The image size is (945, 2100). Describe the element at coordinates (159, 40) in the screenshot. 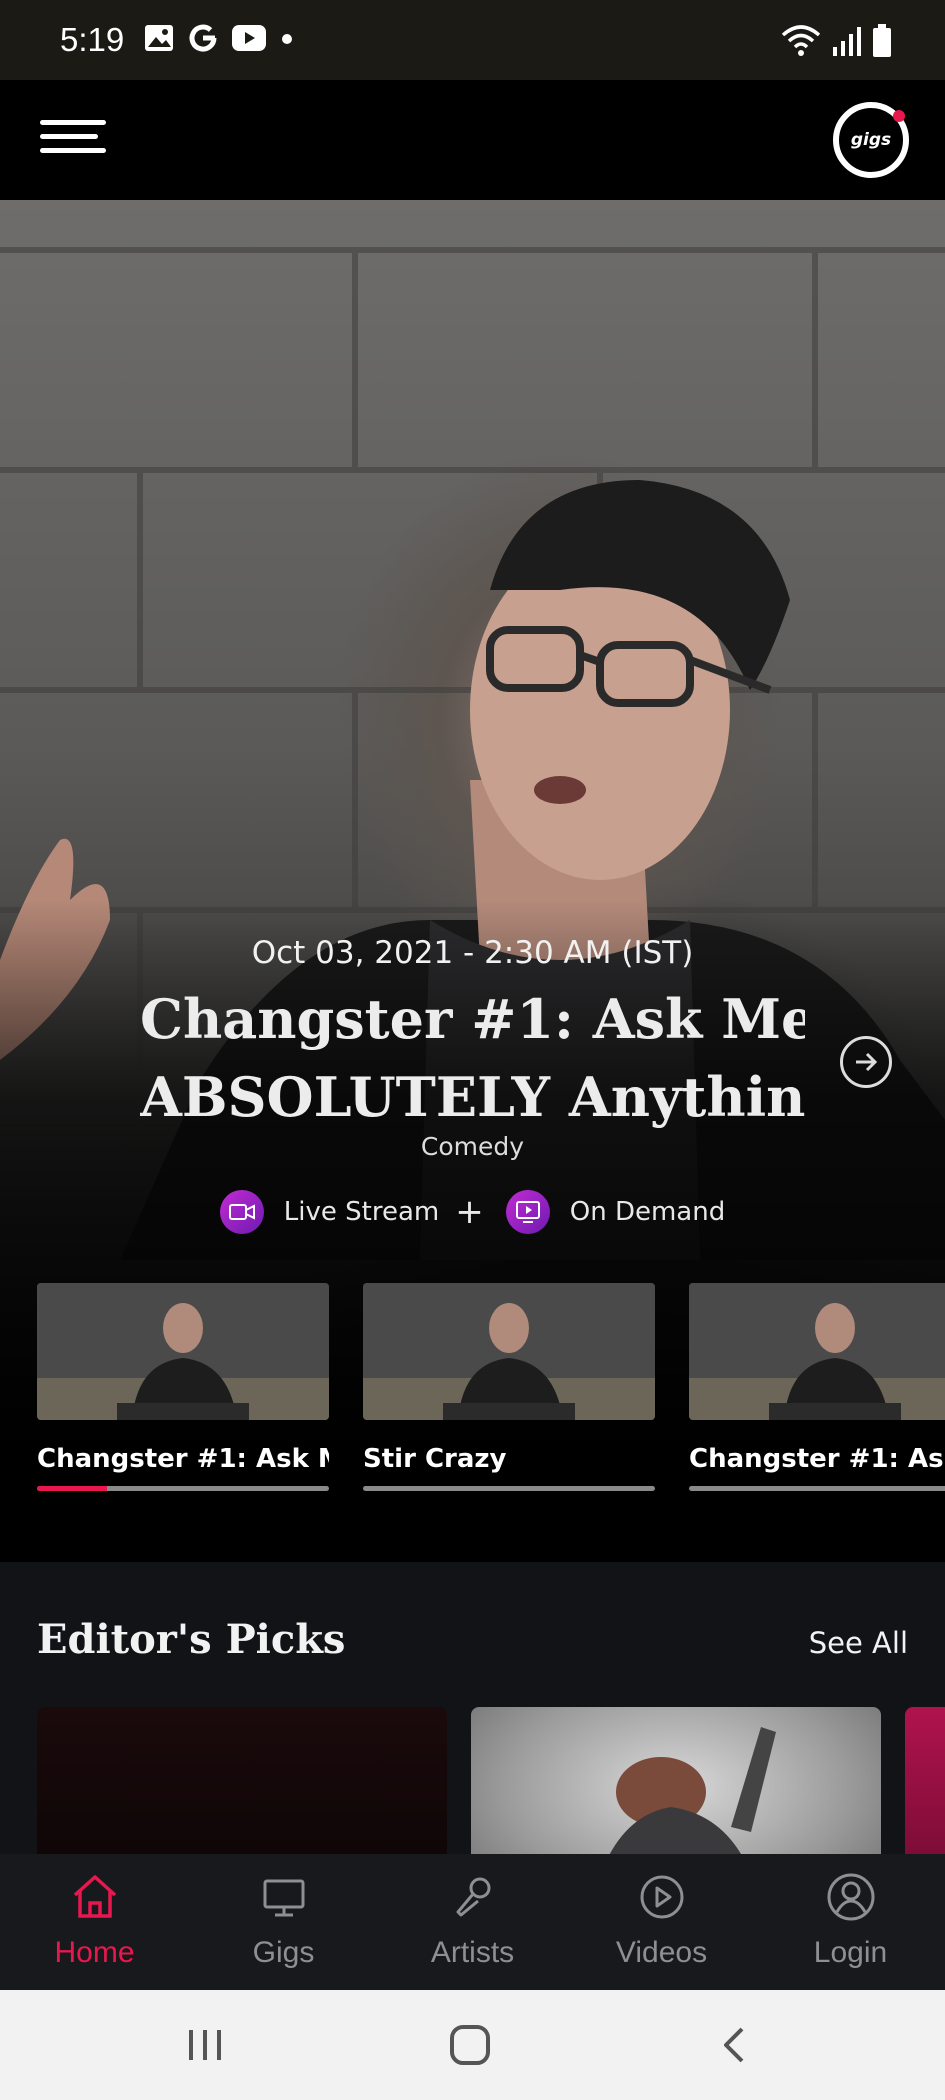

I see `image-icon` at that location.